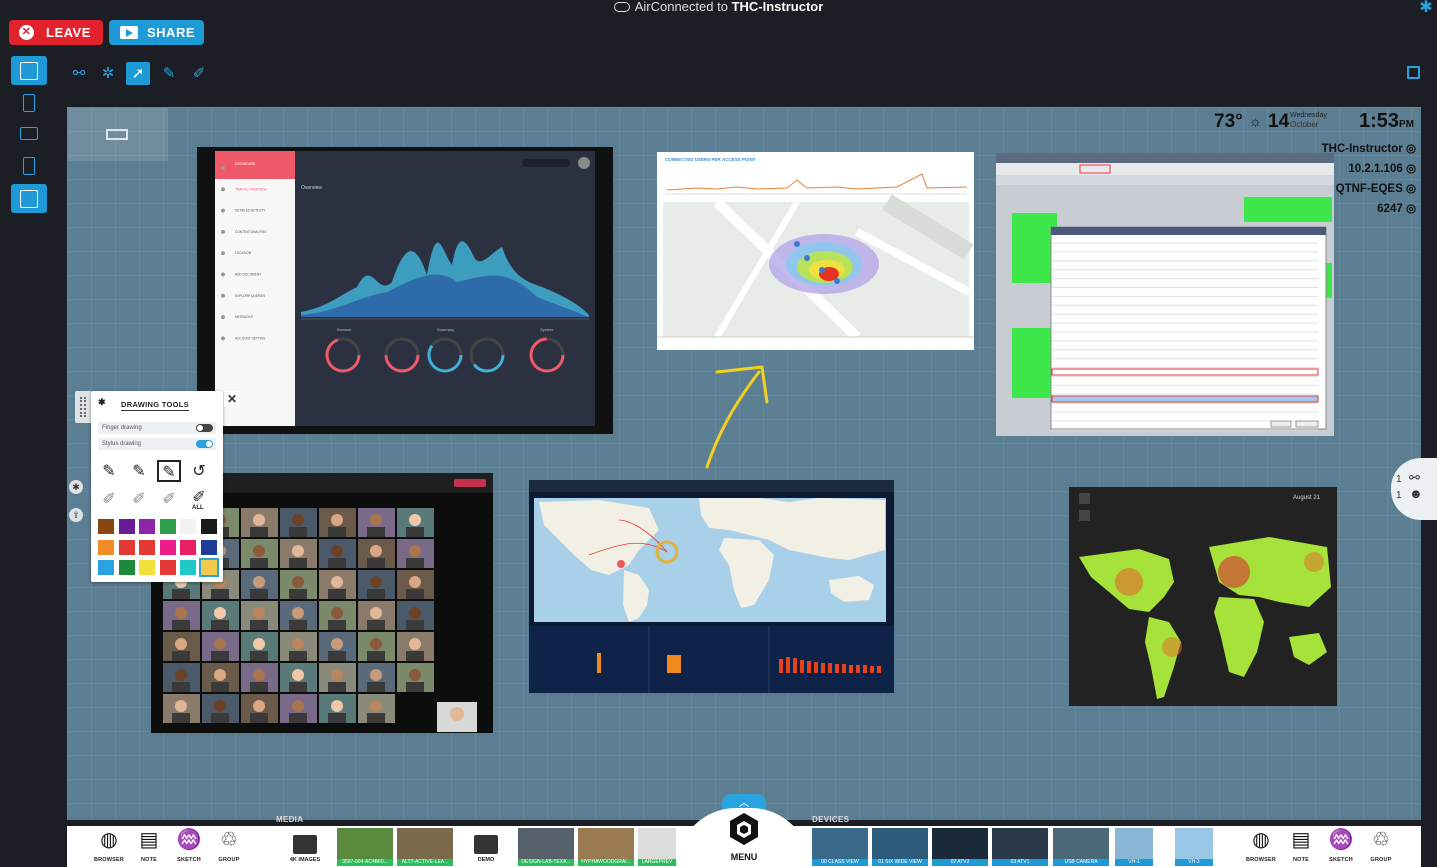  I want to click on device-thumbnail: 01 SIX WIDE VIEW, so click(900, 847).